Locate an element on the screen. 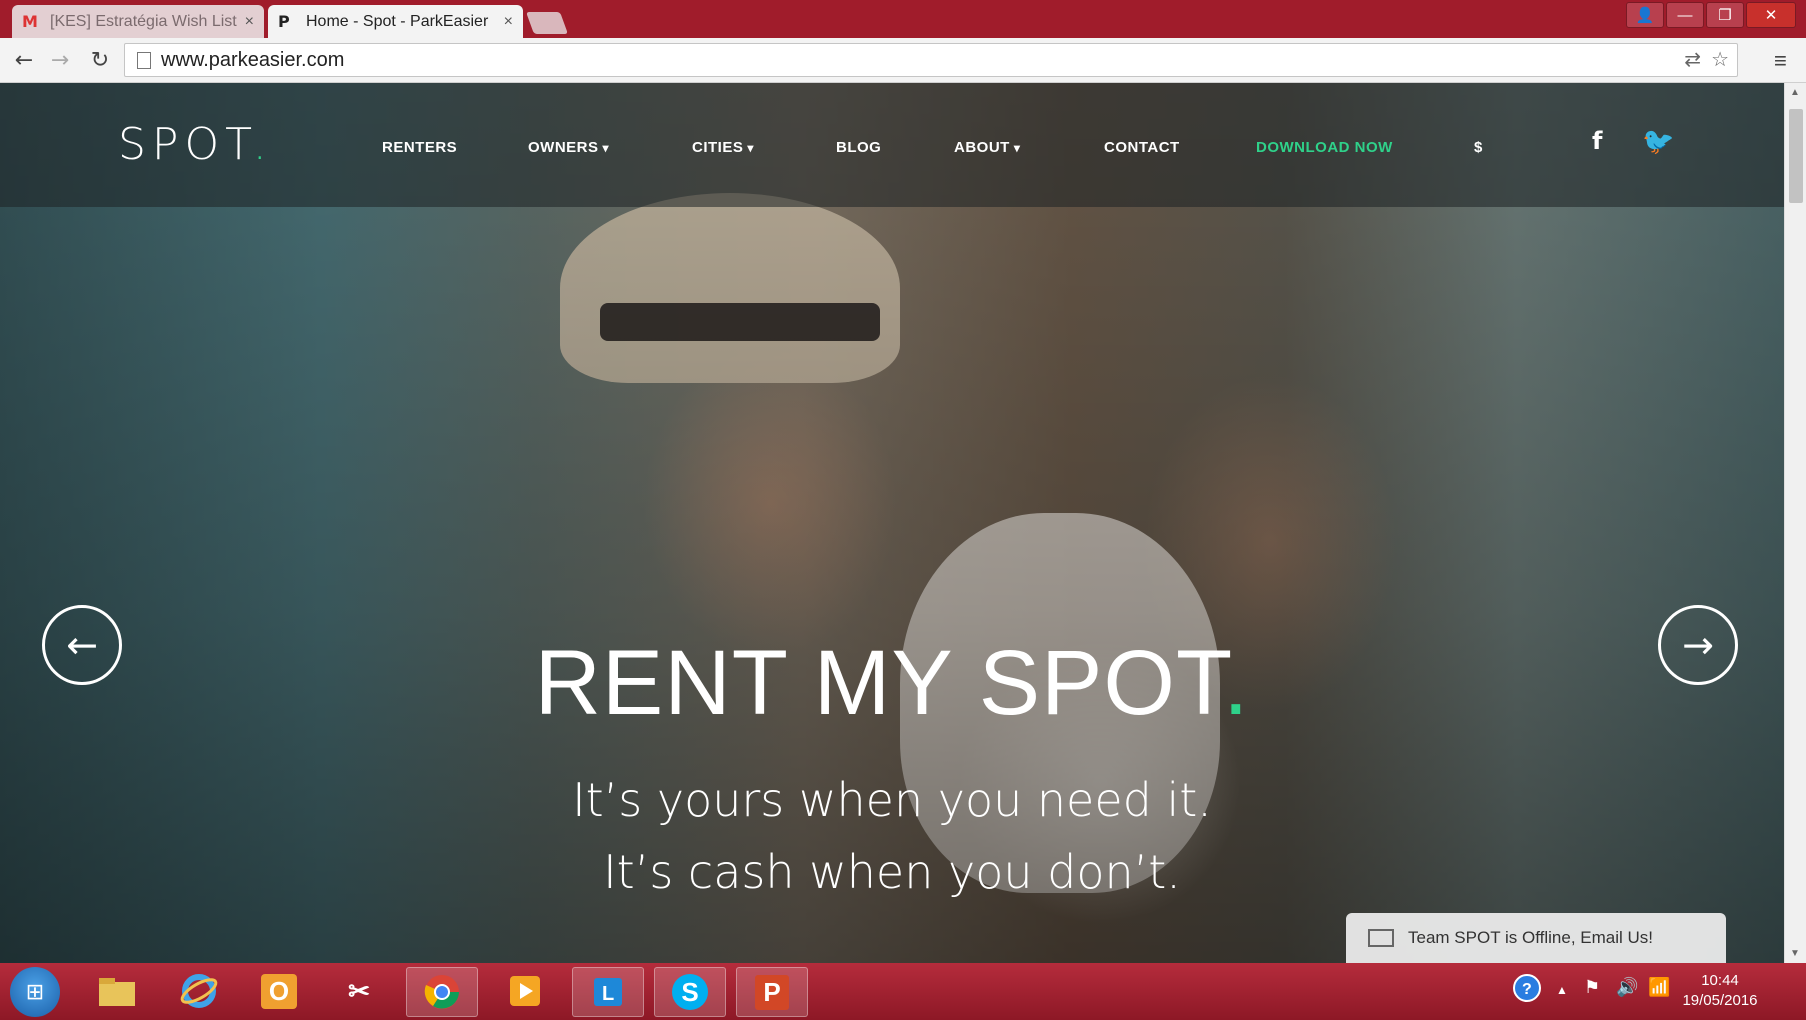 The width and height of the screenshot is (1806, 1020). skype-icon: S is located at coordinates (690, 992).